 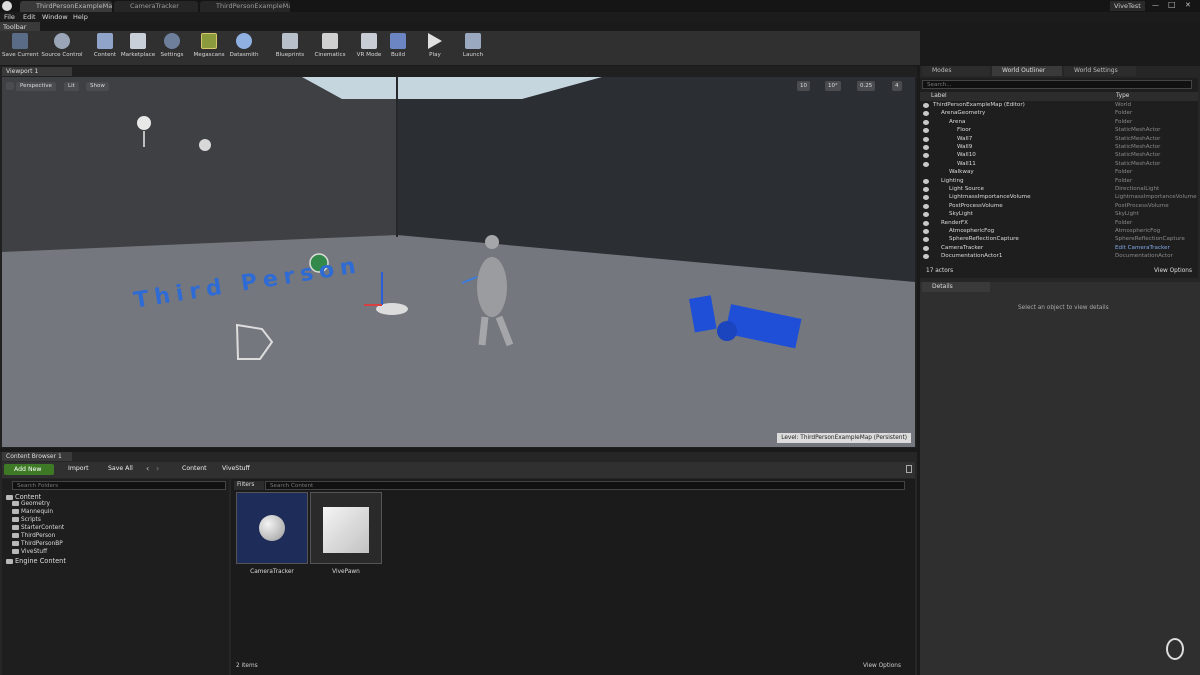 I want to click on content-browser-tab: Content Browser 1, so click(x=37, y=456).